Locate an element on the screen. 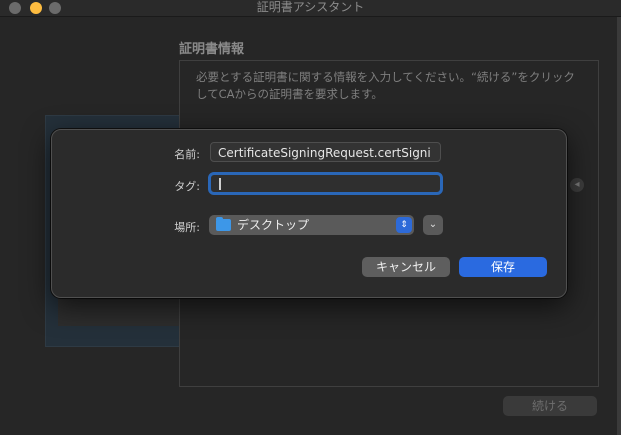 The image size is (621, 435). text-caret is located at coordinates (220, 184).